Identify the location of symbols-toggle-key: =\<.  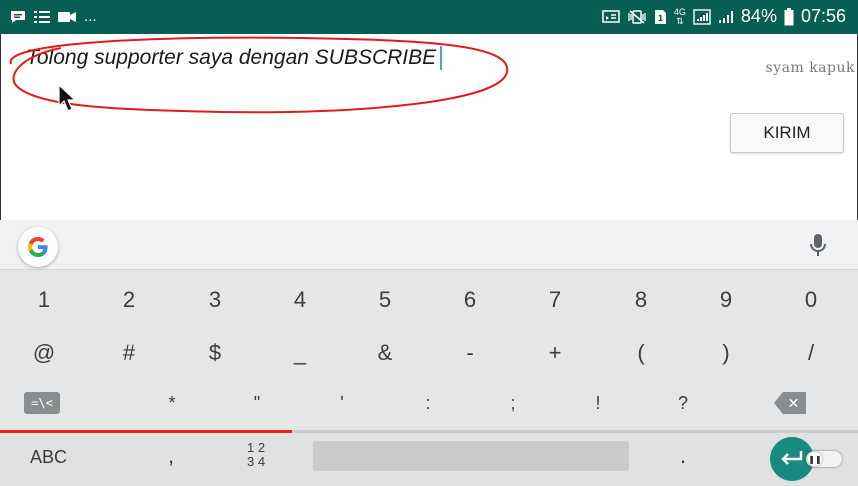
(42, 403).